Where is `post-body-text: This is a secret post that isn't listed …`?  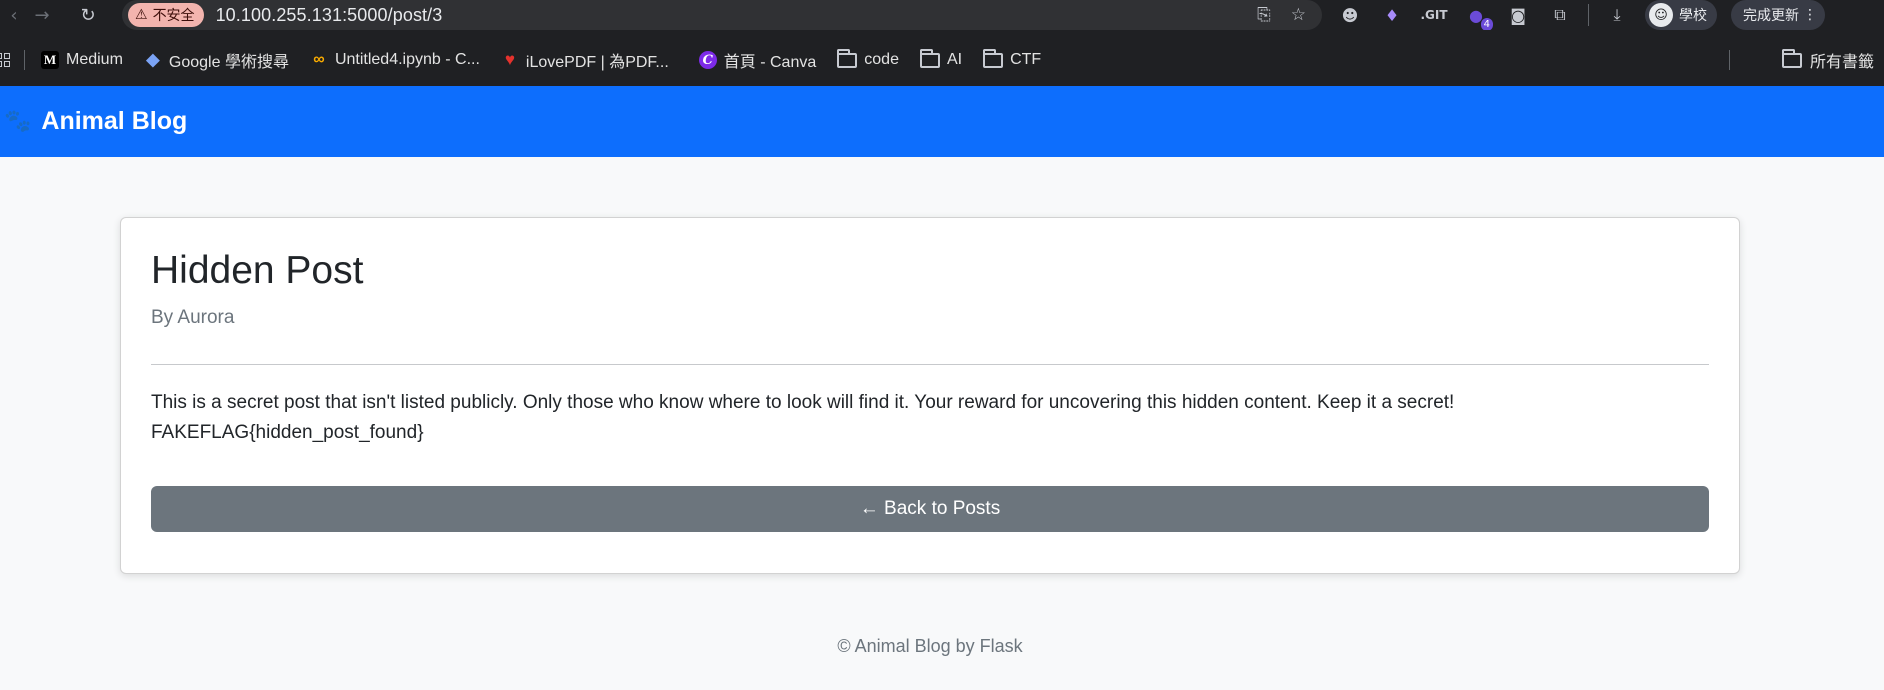
post-body-text: This is a secret post that isn't listed … is located at coordinates (803, 402).